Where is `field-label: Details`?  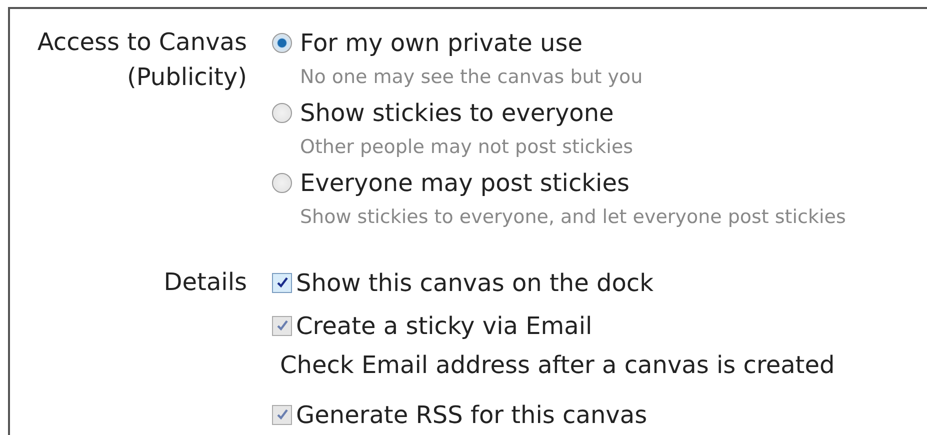 field-label: Details is located at coordinates (205, 282).